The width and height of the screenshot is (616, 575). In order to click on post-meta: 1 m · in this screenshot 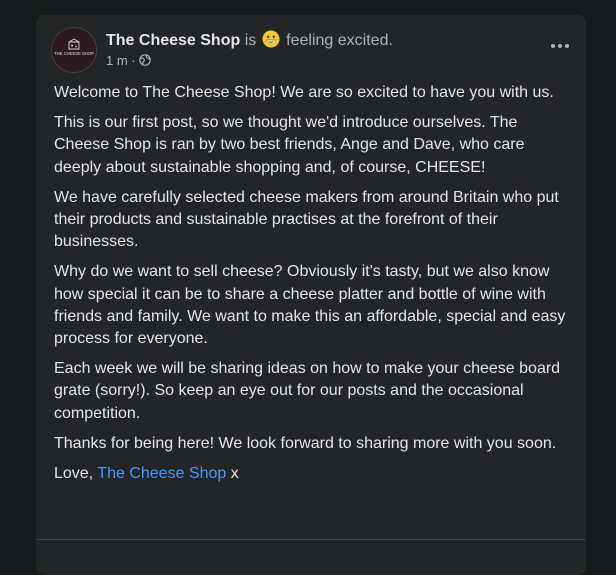, I will do `click(129, 61)`.